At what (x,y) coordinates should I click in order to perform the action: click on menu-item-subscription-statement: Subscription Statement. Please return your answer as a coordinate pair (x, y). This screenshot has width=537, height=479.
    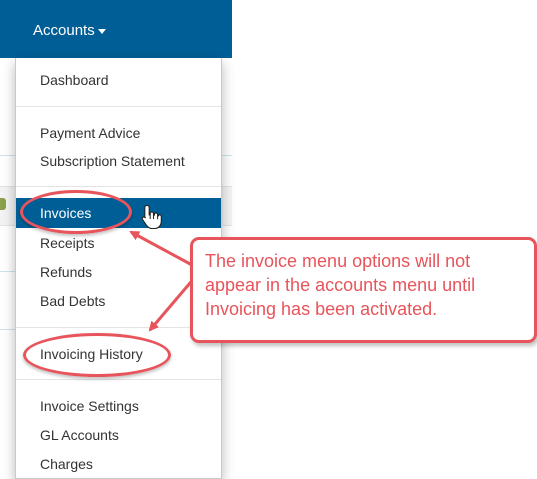
    Looking at the image, I should click on (118, 161).